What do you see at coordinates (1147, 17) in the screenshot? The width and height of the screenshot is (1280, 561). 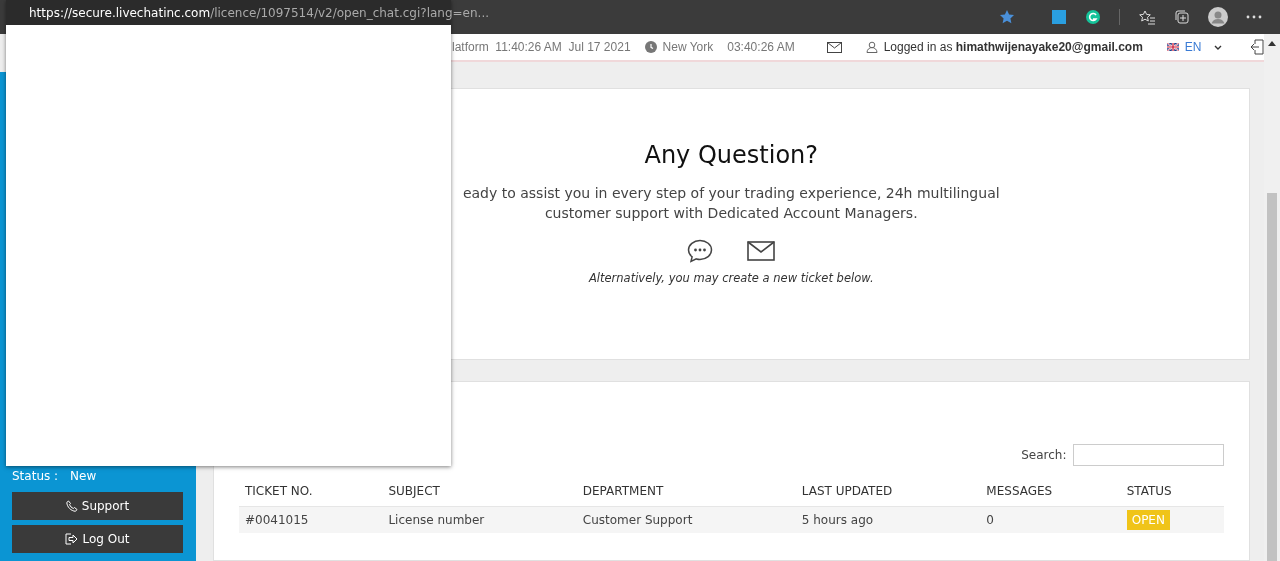 I see `favorites-icon` at bounding box center [1147, 17].